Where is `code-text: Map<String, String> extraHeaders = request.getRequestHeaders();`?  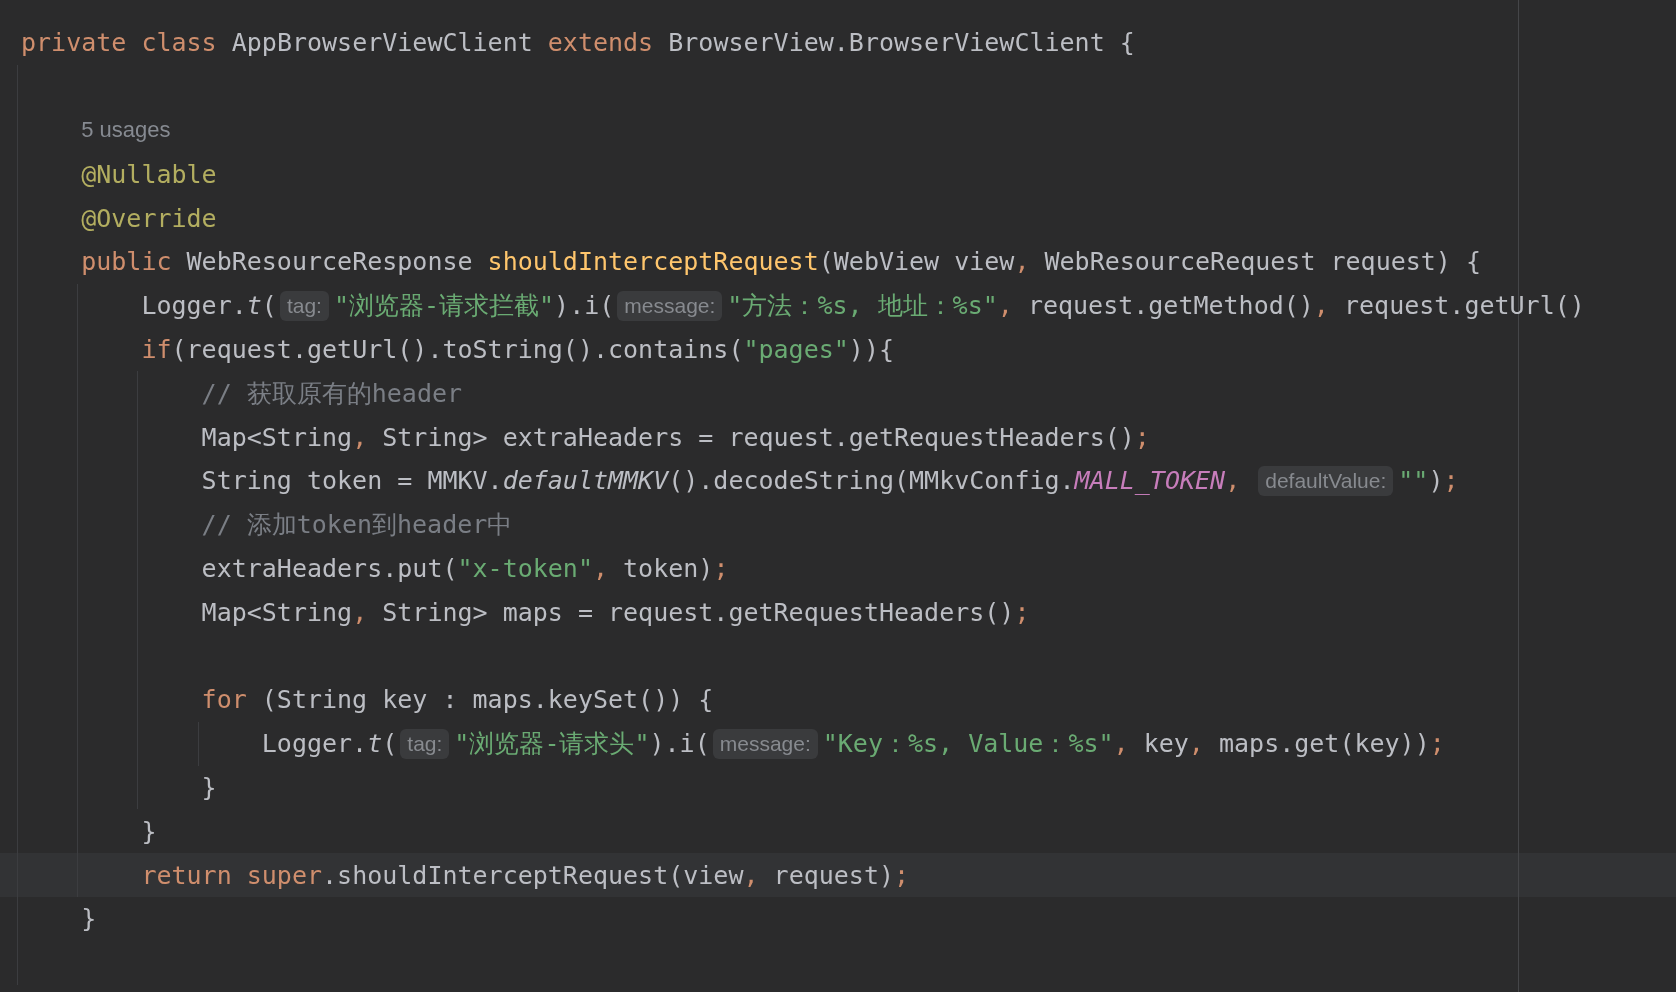
code-text: Map<String, String> extraHeaders = request.getRequestHeaders(); is located at coordinates (675, 437).